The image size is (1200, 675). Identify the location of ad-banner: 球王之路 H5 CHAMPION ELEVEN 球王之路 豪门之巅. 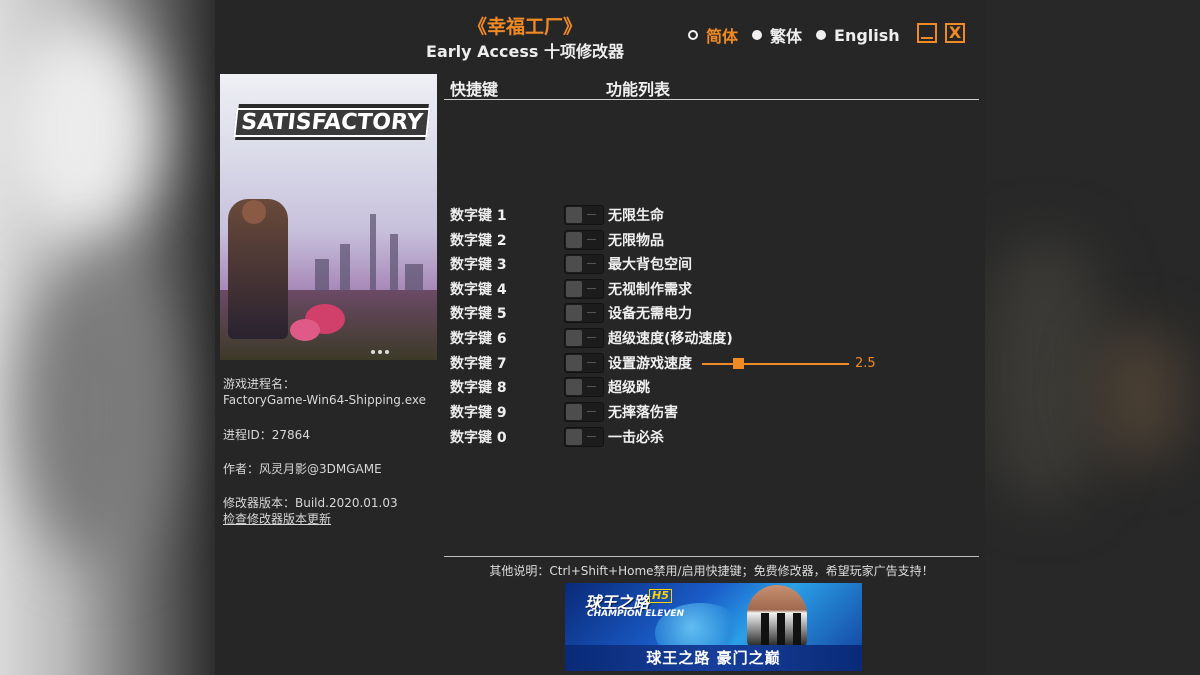
(713, 627).